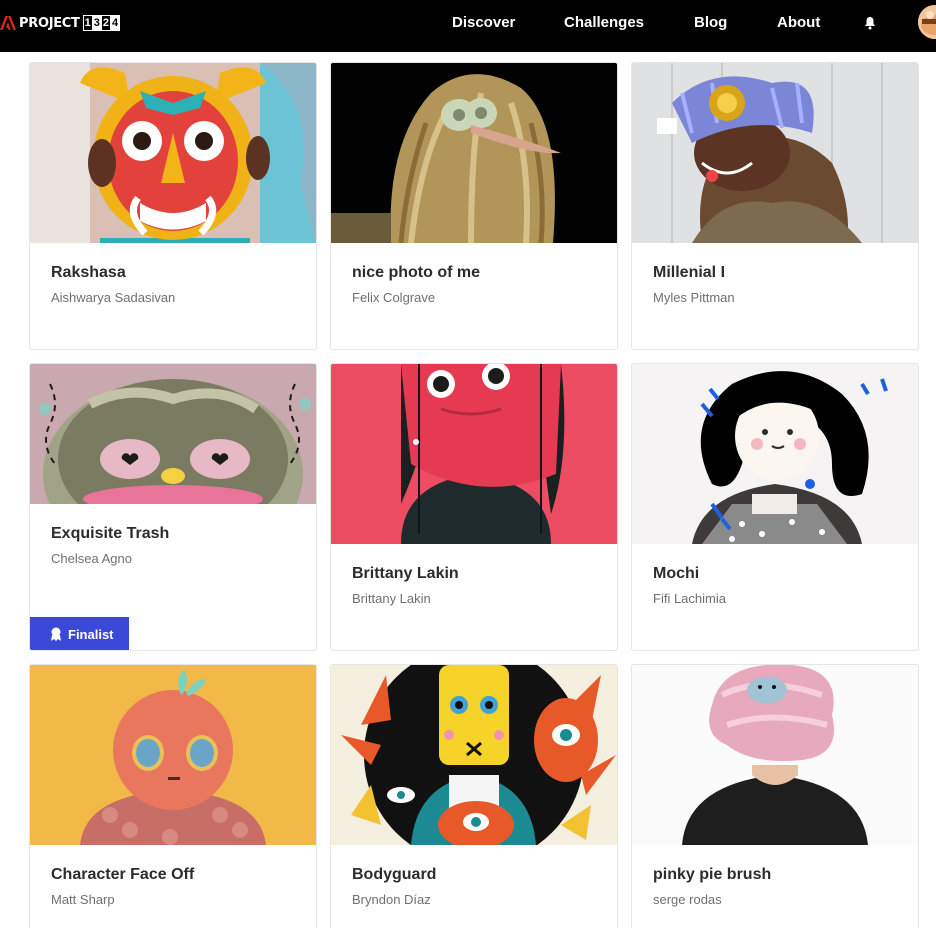 The width and height of the screenshot is (936, 928). I want to click on project-card: Millenial I Myles Pittman, so click(775, 206).